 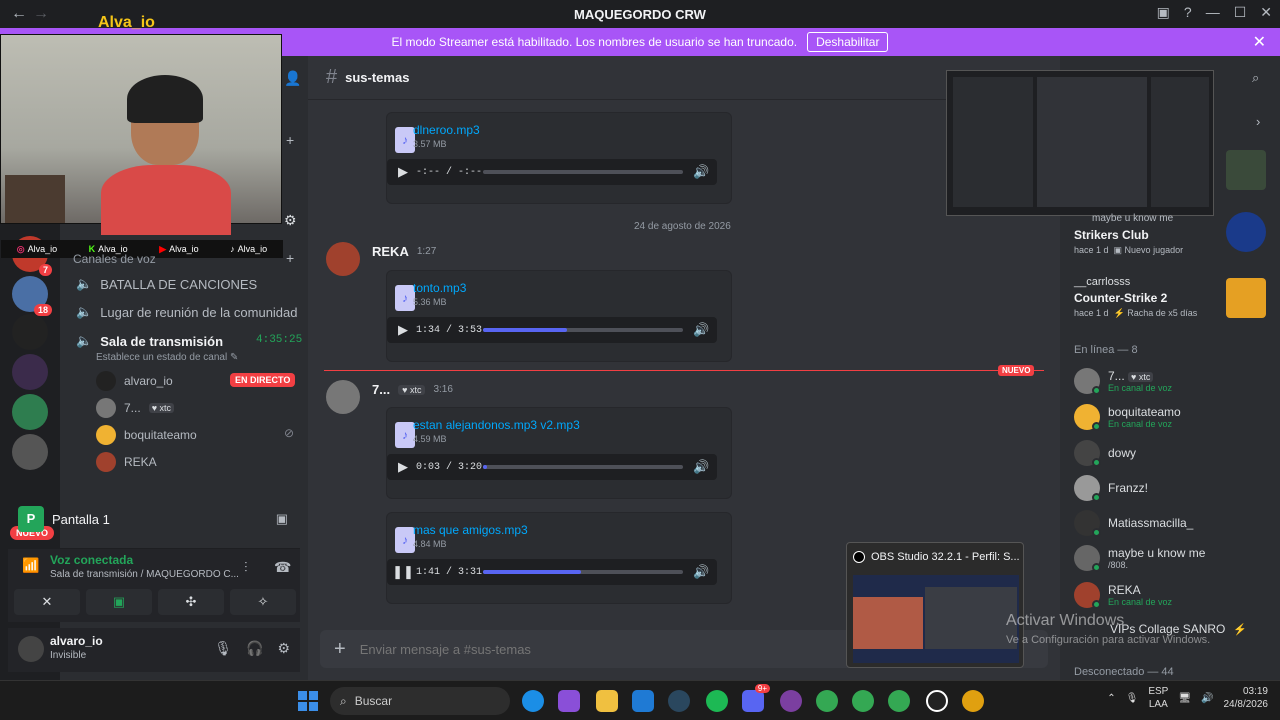 What do you see at coordinates (290, 258) in the screenshot?
I see `add-voice-channel-icon: +` at bounding box center [290, 258].